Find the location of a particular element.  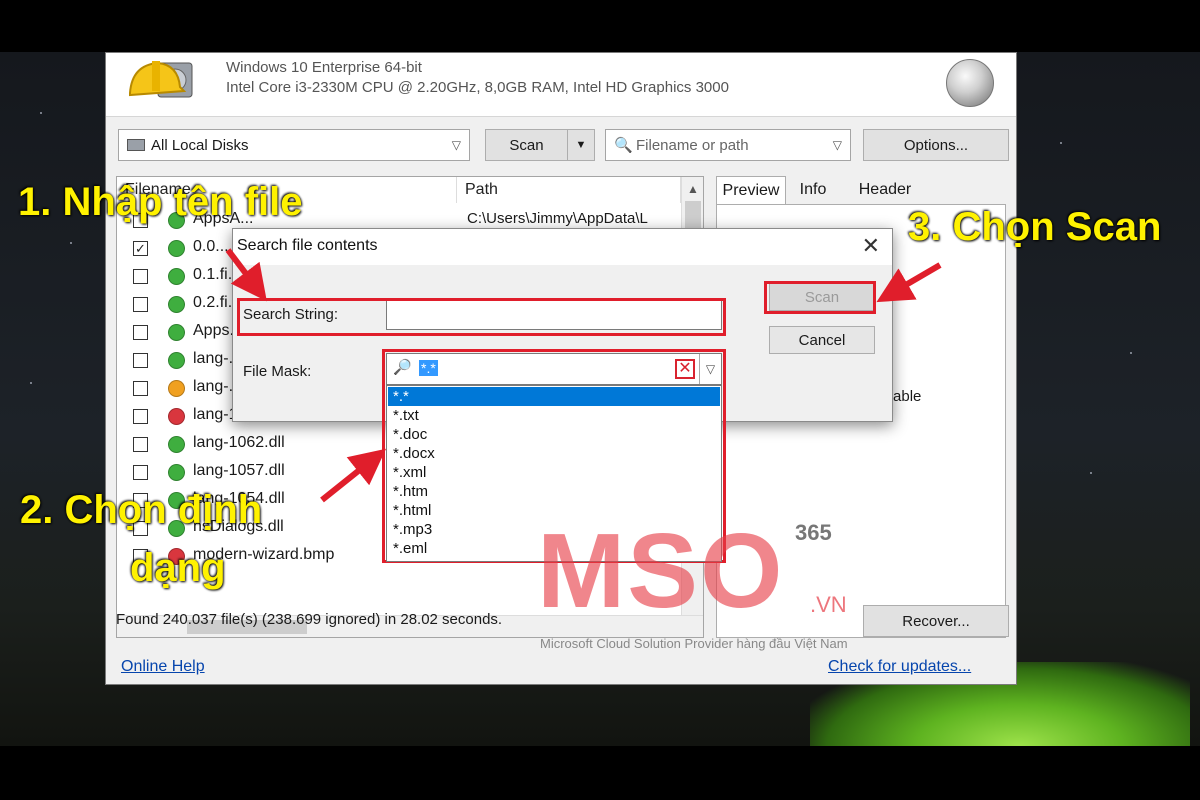

search-icon: 🔍 is located at coordinates (623, 145).